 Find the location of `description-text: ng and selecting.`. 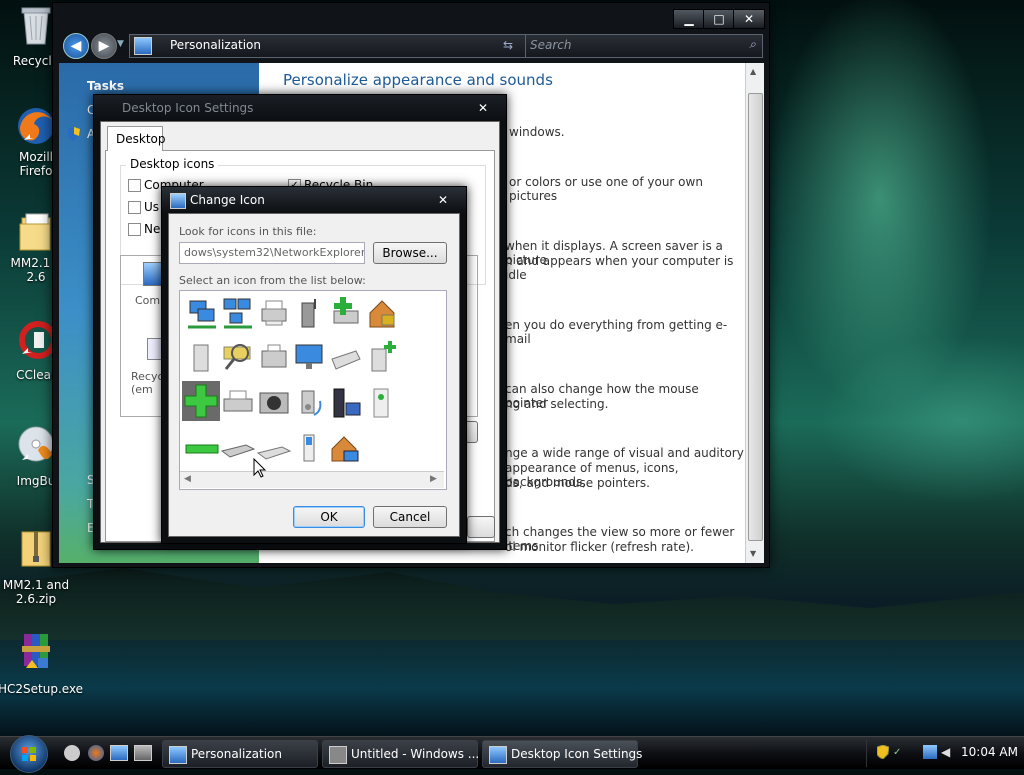

description-text: ng and selecting. is located at coordinates (557, 404).